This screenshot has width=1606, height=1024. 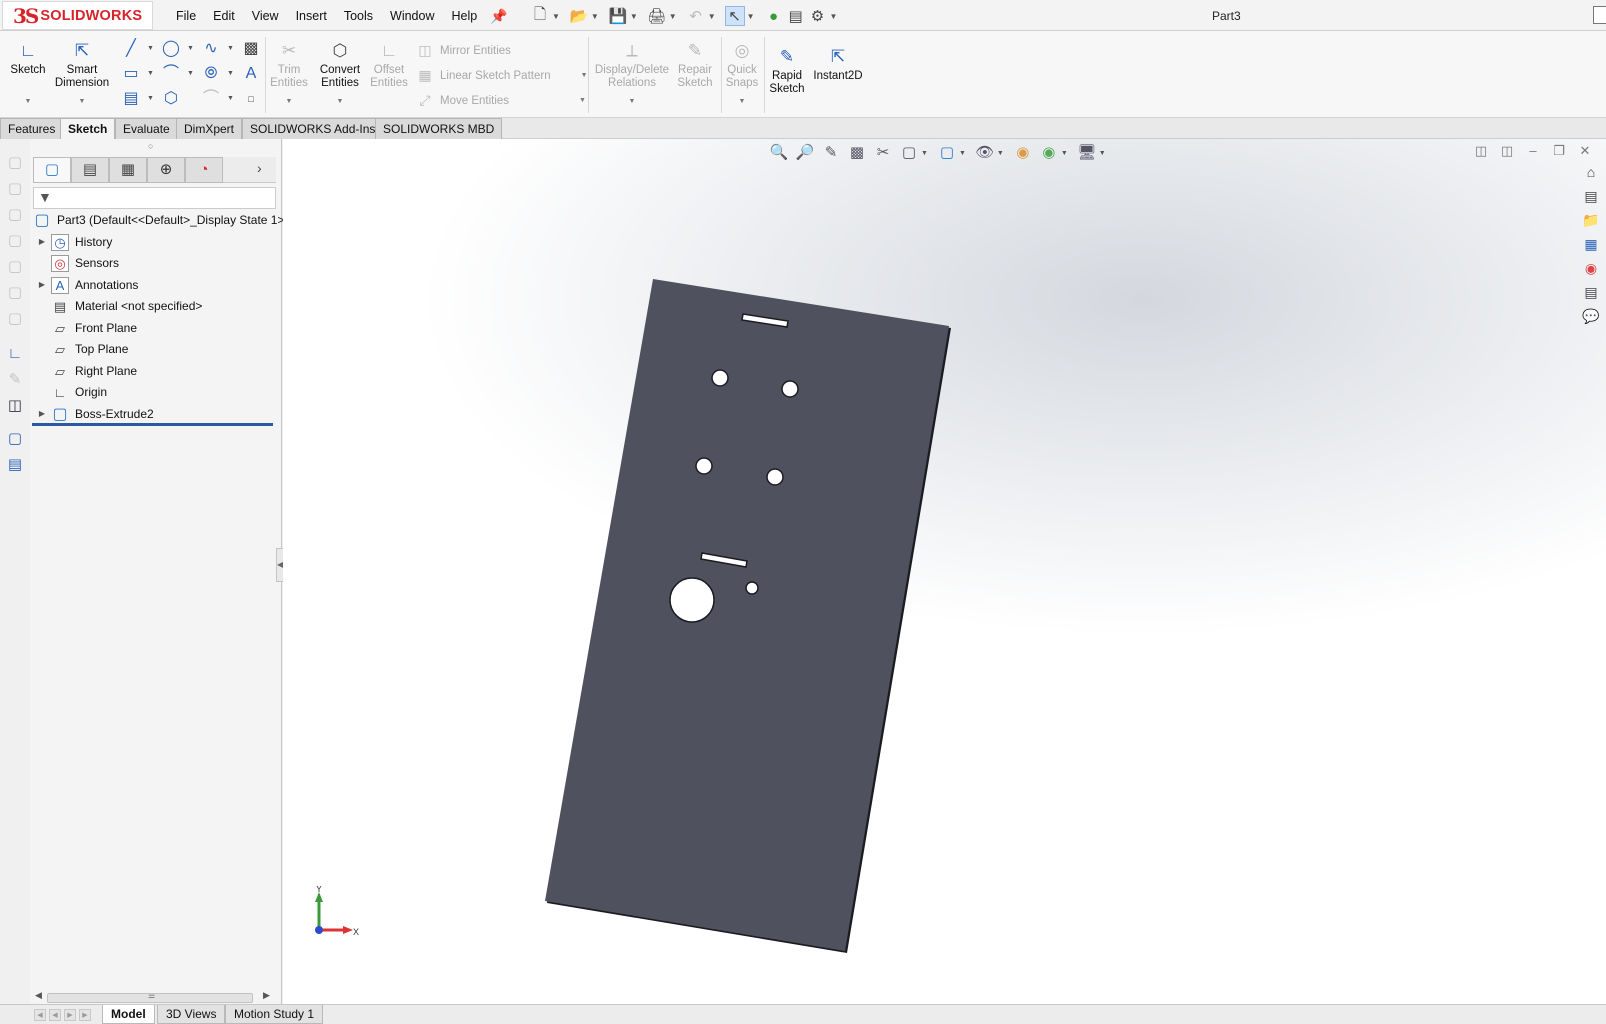 I want to click on tab-solidworks-mbd: SOLIDWORKS MBD, so click(x=439, y=128).